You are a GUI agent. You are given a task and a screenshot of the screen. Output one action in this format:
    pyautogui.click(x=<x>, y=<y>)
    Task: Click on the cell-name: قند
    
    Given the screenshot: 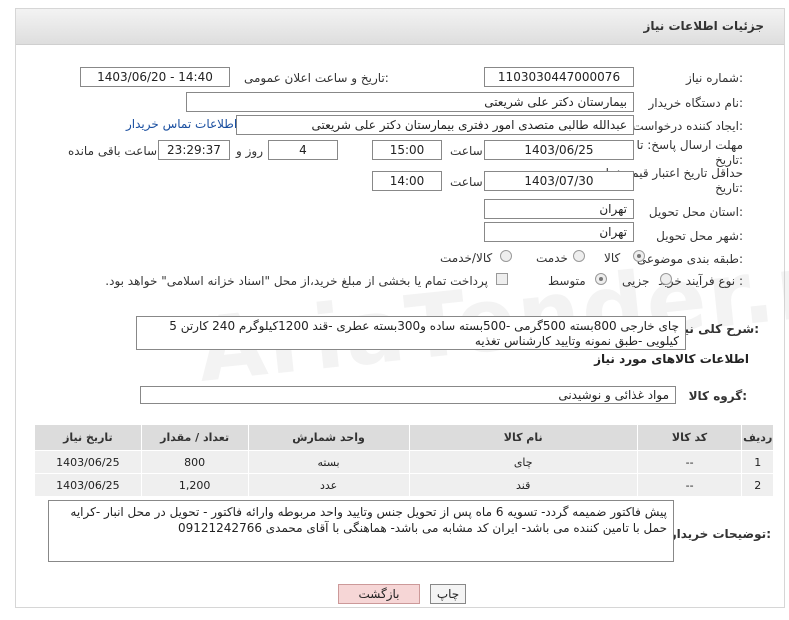 What is the action you would take?
    pyautogui.click(x=523, y=485)
    